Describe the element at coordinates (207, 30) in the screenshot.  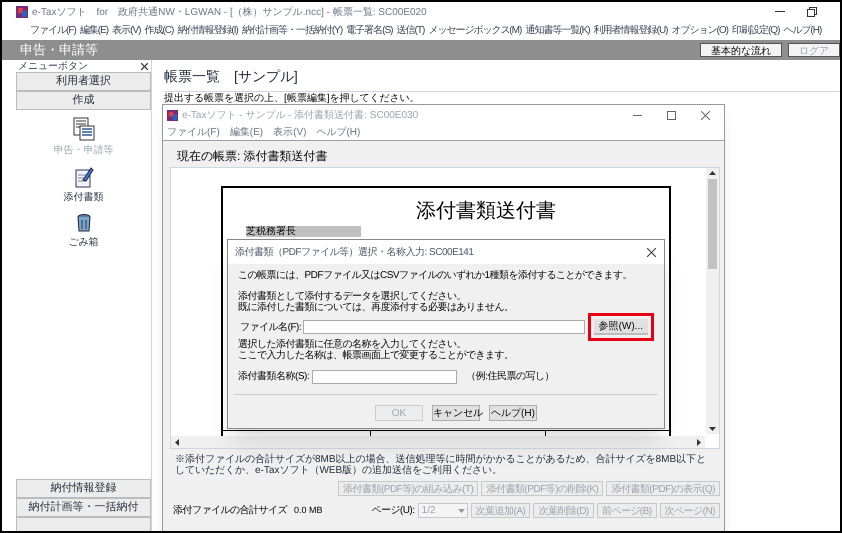
I see `menu-item: 納付情報登録(I)` at that location.